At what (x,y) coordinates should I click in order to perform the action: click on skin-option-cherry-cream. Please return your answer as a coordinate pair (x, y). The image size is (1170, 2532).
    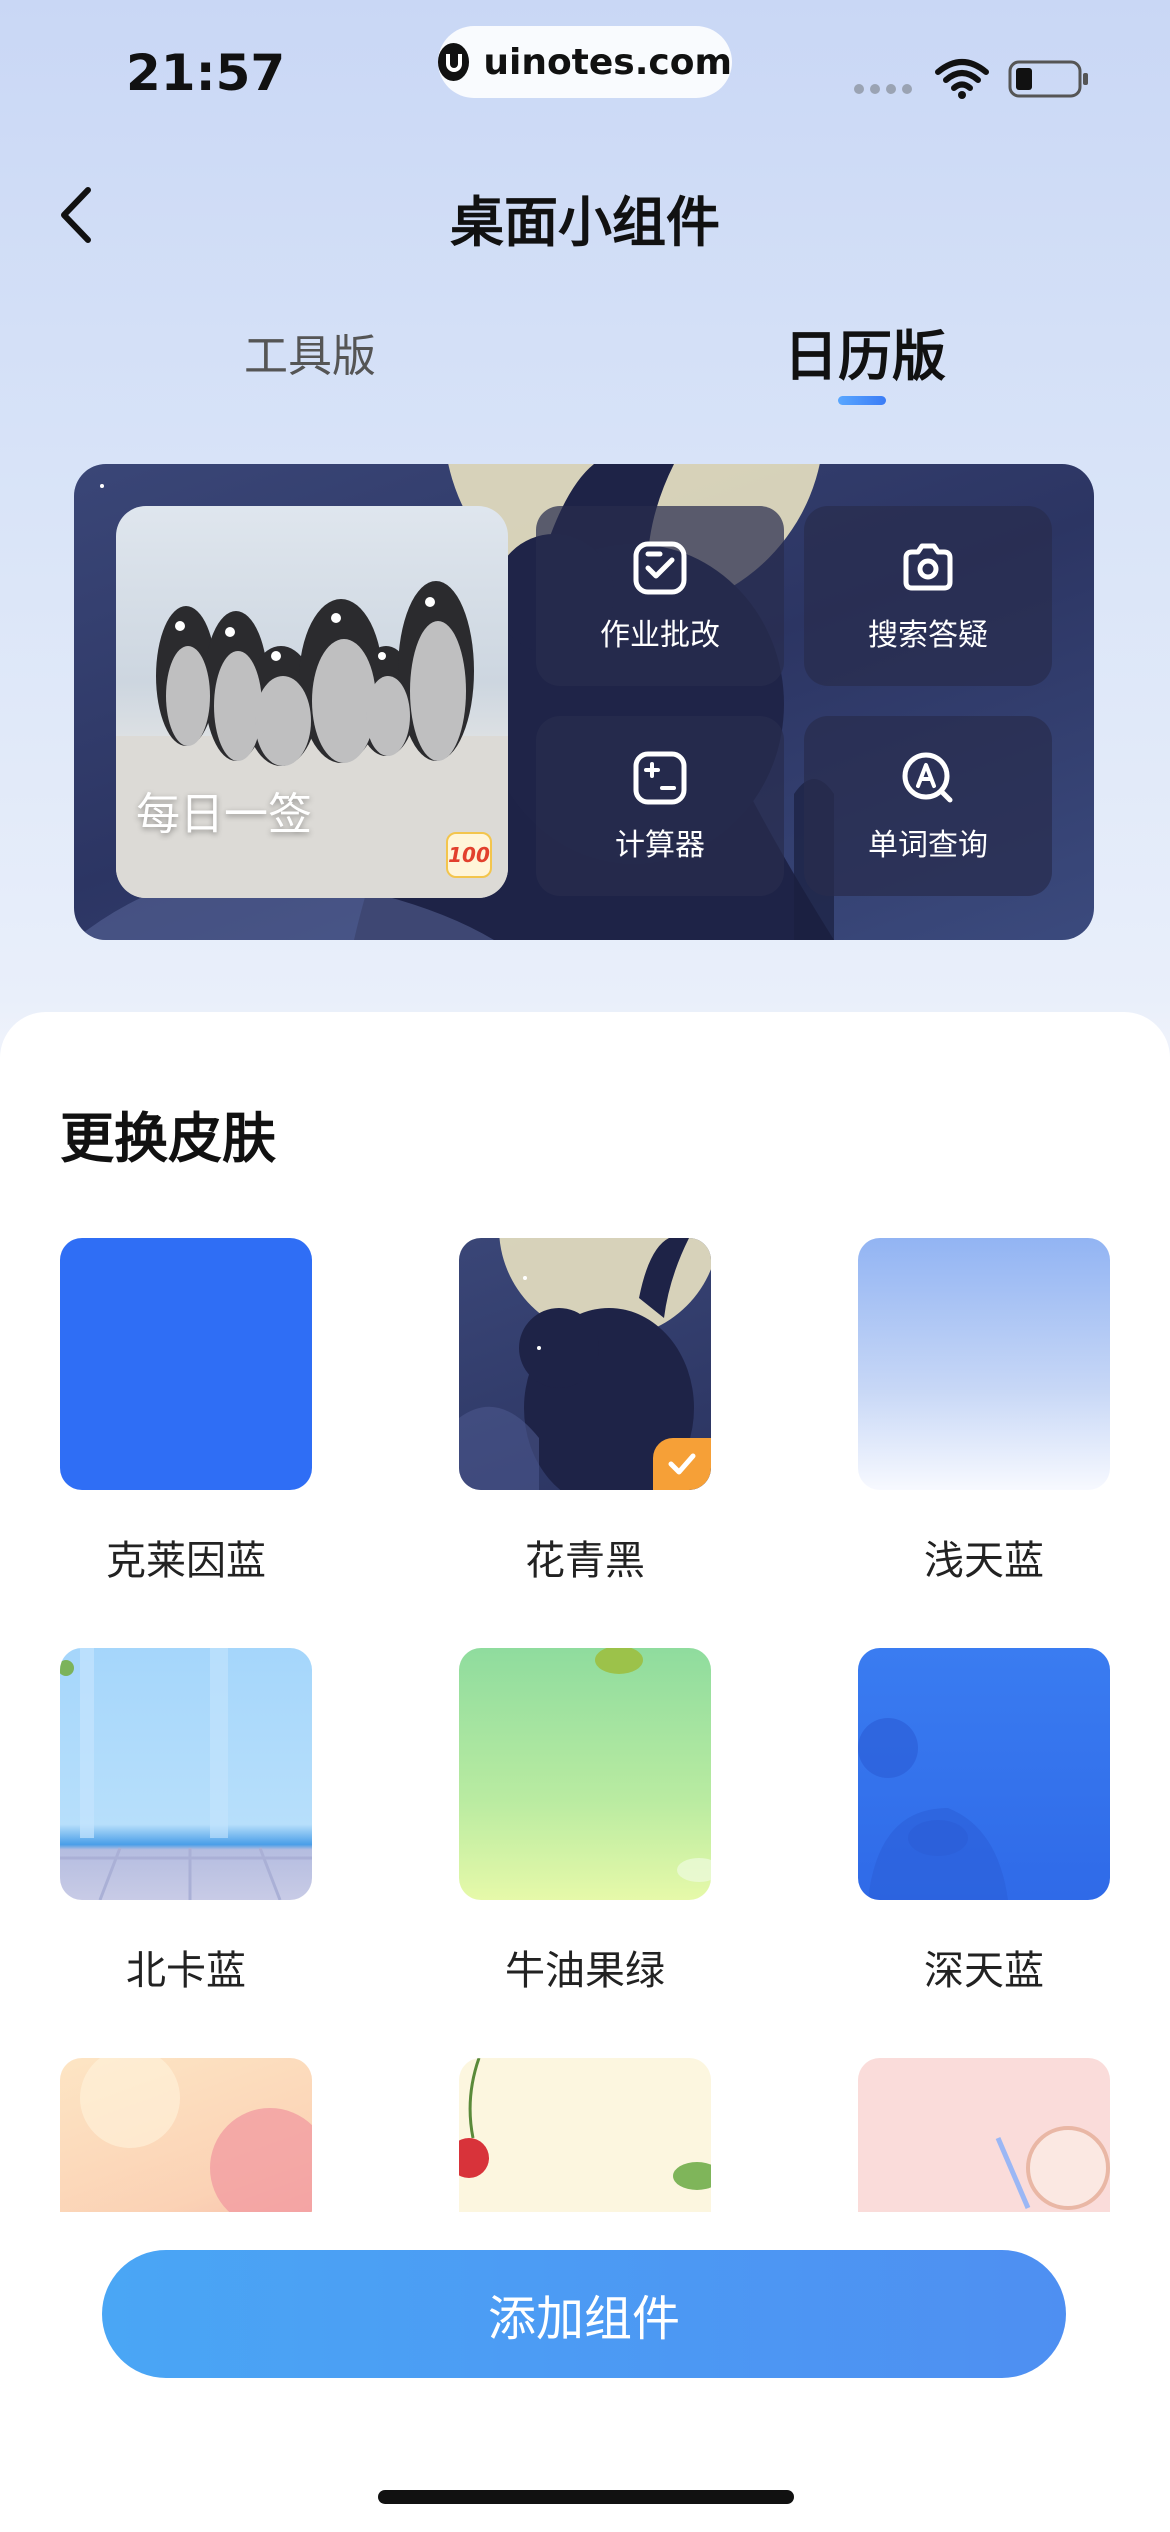
    Looking at the image, I should click on (585, 2148).